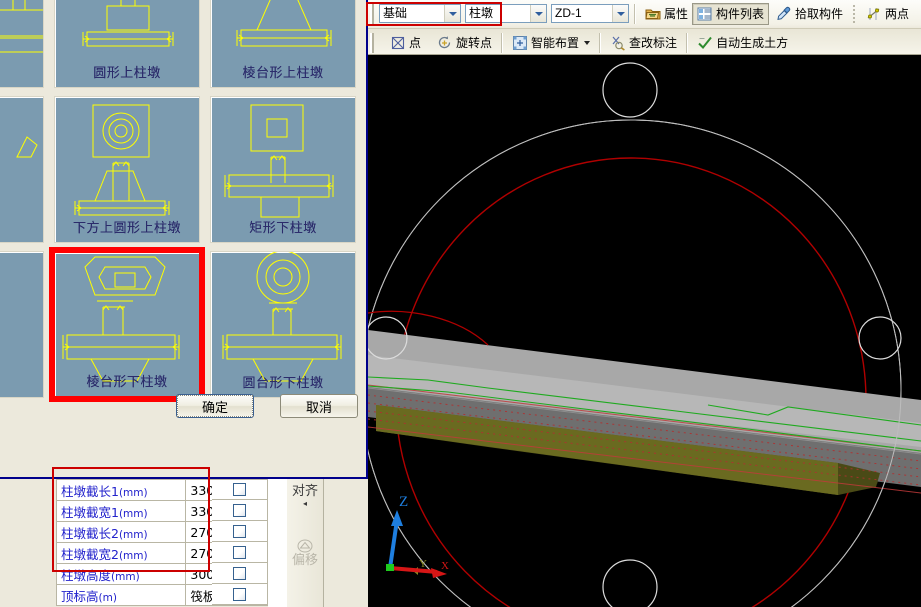 The width and height of the screenshot is (921, 607). I want to click on toolbar-row-2: 点 旋转点 智能布置 查改标注 自动生成土方, so click(644, 42).